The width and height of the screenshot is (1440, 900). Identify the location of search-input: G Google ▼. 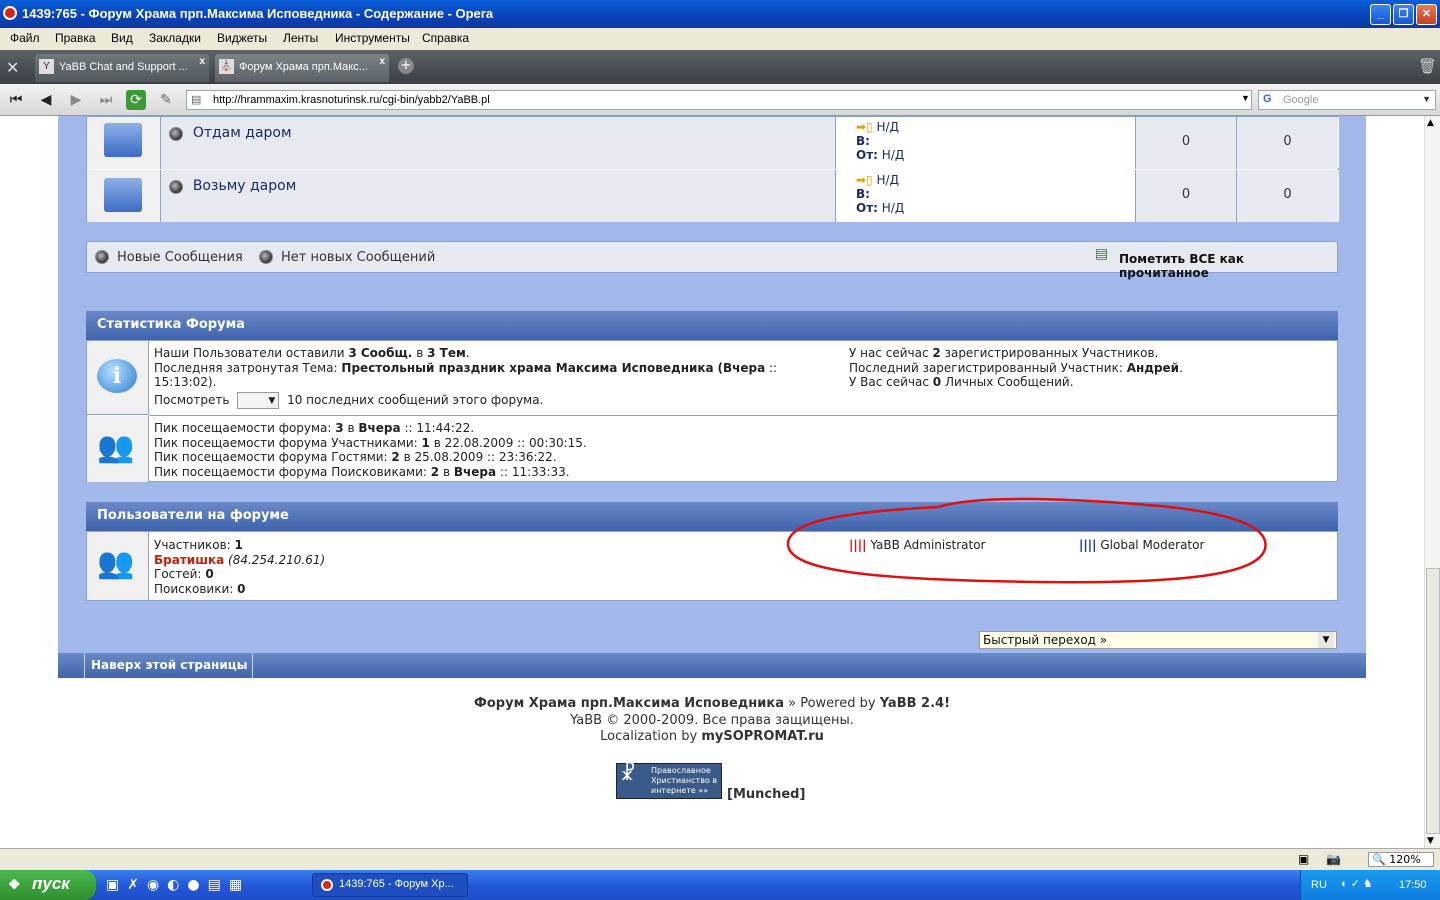
(1347, 100).